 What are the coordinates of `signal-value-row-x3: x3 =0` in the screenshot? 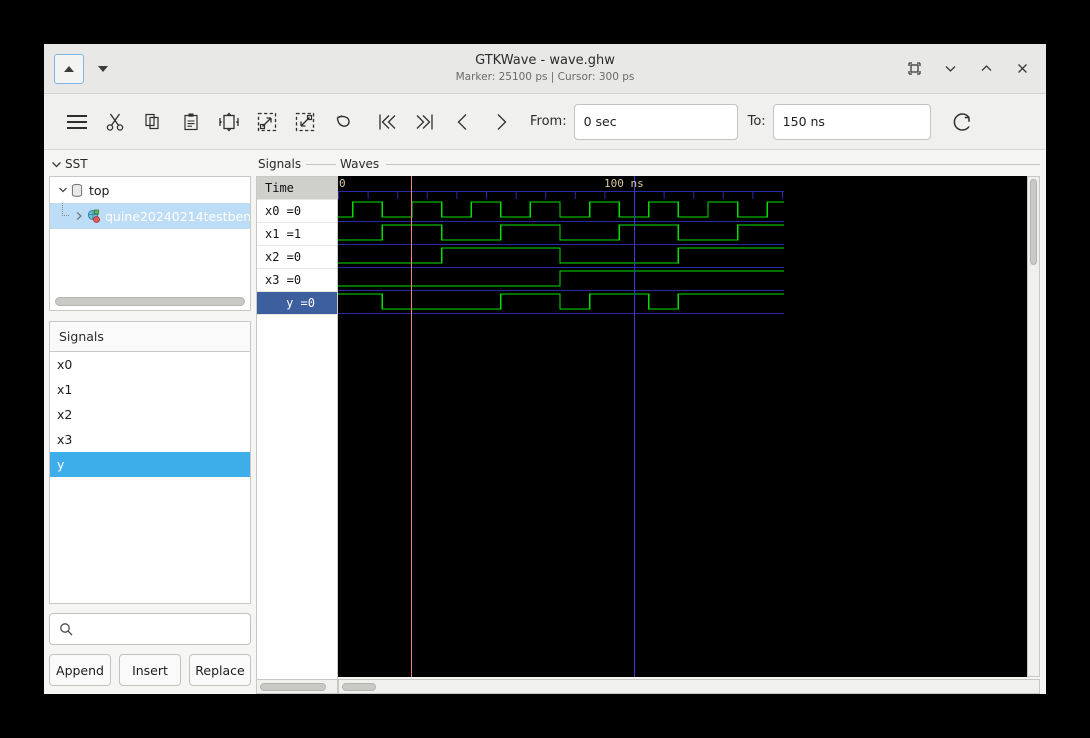 It's located at (297, 280).